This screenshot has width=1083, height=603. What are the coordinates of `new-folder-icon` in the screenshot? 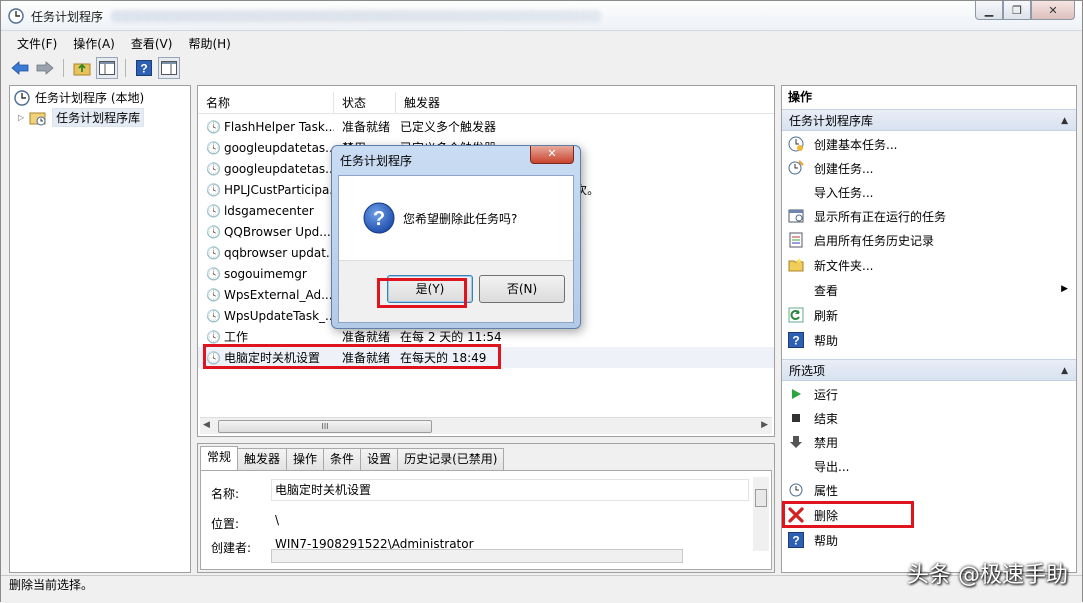 It's located at (796, 265).